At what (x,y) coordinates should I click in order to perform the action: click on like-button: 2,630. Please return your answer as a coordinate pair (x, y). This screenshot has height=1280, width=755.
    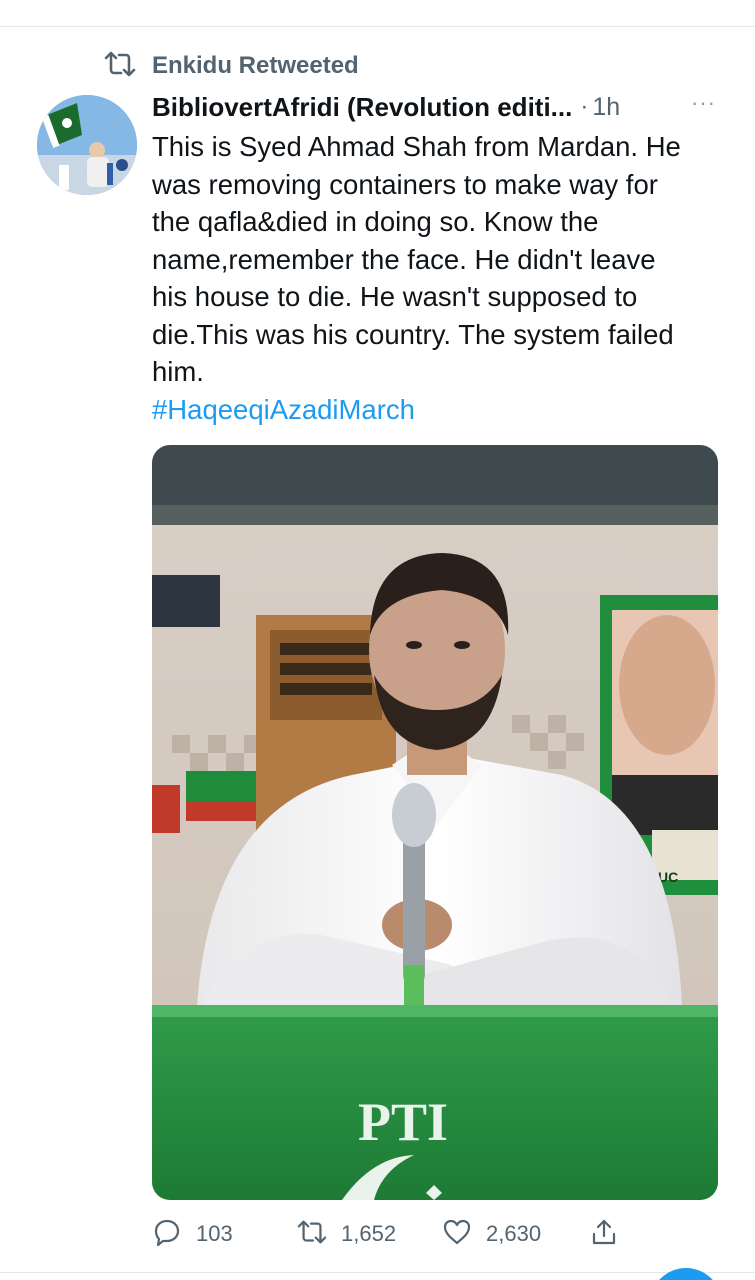
    Looking at the image, I should click on (491, 1234).